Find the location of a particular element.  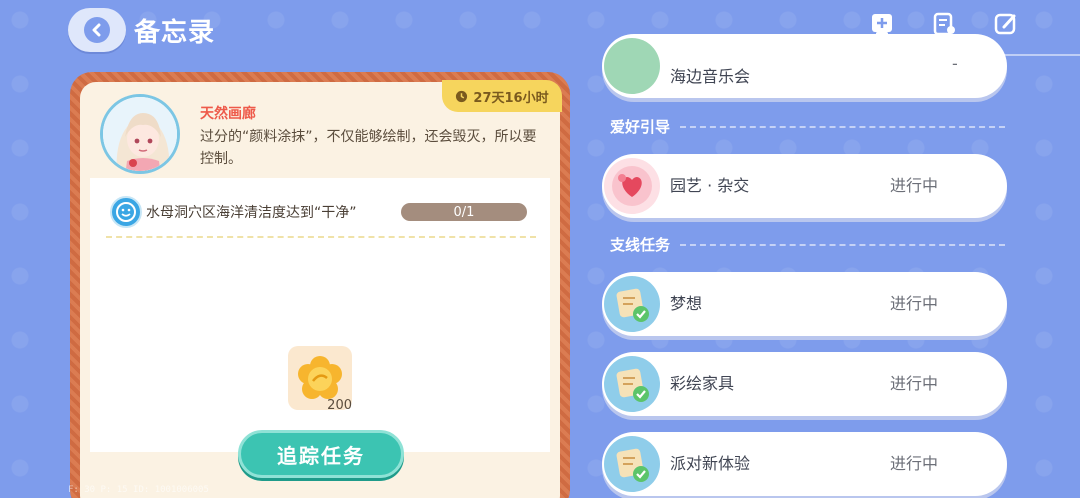

quest-item-name: 海边音乐会 is located at coordinates (710, 76).